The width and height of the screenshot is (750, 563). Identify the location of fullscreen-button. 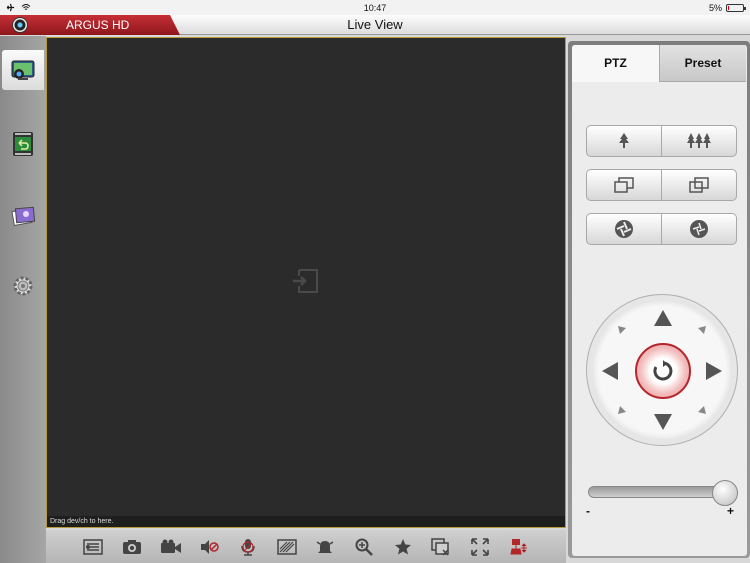
(480, 547).